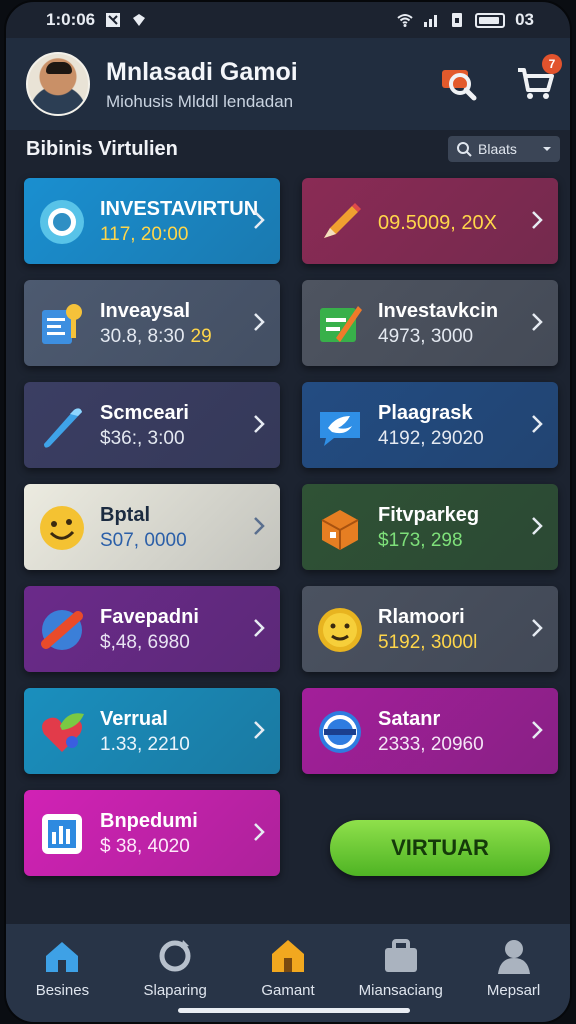 This screenshot has height=1024, width=576. Describe the element at coordinates (538, 79) in the screenshot. I see `cart-button: 7` at that location.